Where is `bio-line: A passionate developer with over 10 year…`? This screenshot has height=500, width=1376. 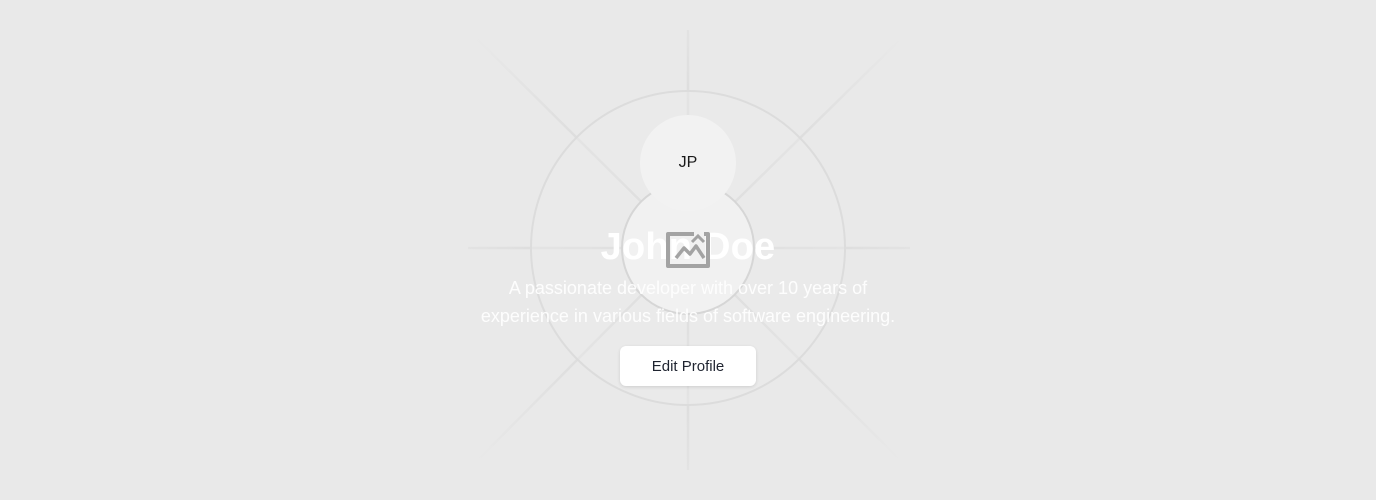
bio-line: A passionate developer with over 10 year… is located at coordinates (688, 288).